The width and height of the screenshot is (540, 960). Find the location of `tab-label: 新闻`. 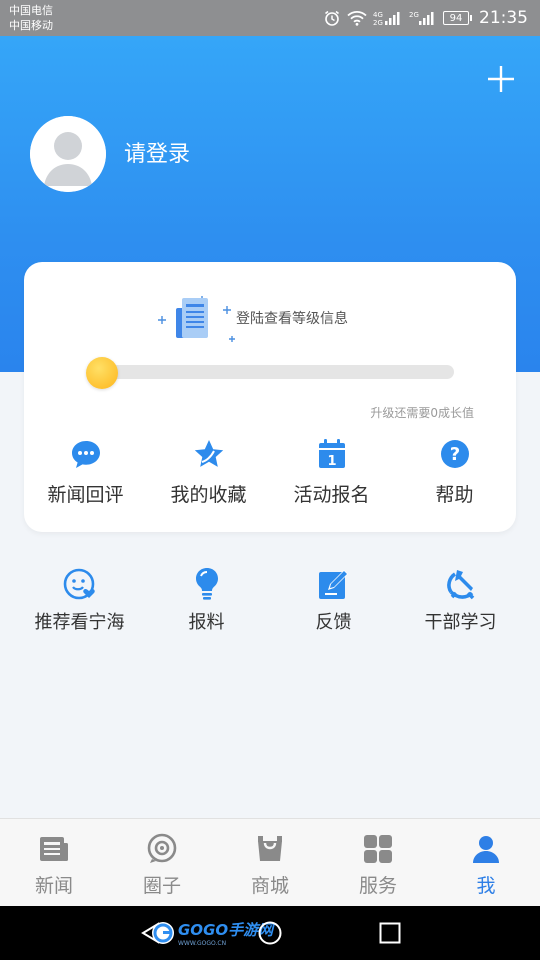

tab-label: 新闻 is located at coordinates (53, 886).